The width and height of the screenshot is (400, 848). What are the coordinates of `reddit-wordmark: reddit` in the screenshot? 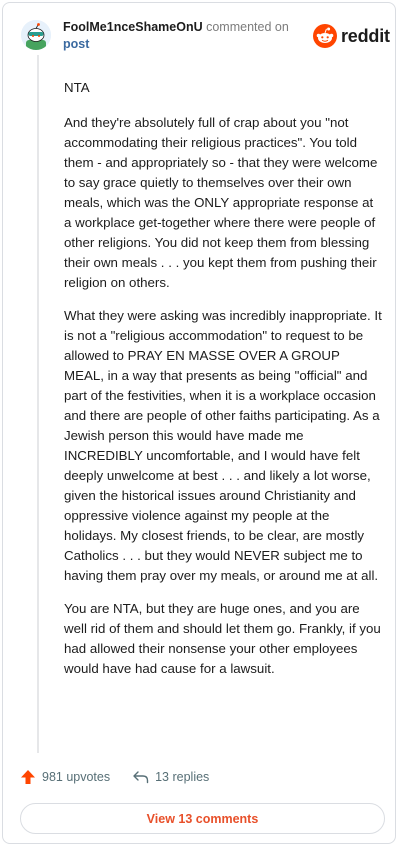 It's located at (365, 35).